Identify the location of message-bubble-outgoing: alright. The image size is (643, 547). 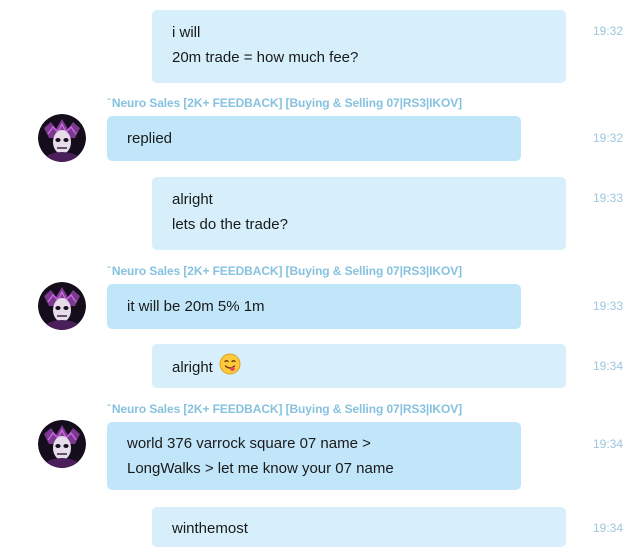
(359, 366).